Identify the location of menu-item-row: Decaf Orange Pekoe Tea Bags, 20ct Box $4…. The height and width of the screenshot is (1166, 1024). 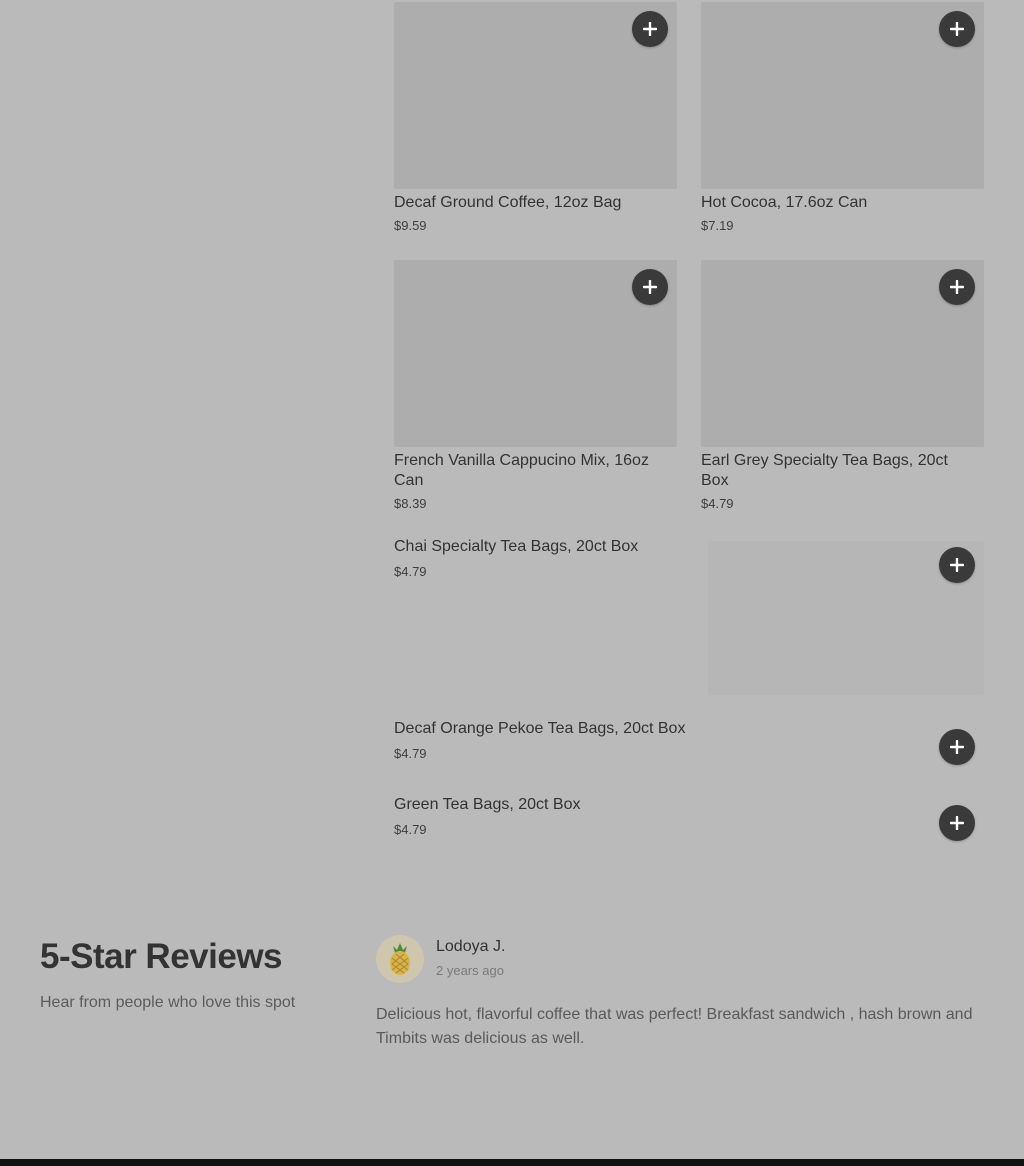
(689, 744).